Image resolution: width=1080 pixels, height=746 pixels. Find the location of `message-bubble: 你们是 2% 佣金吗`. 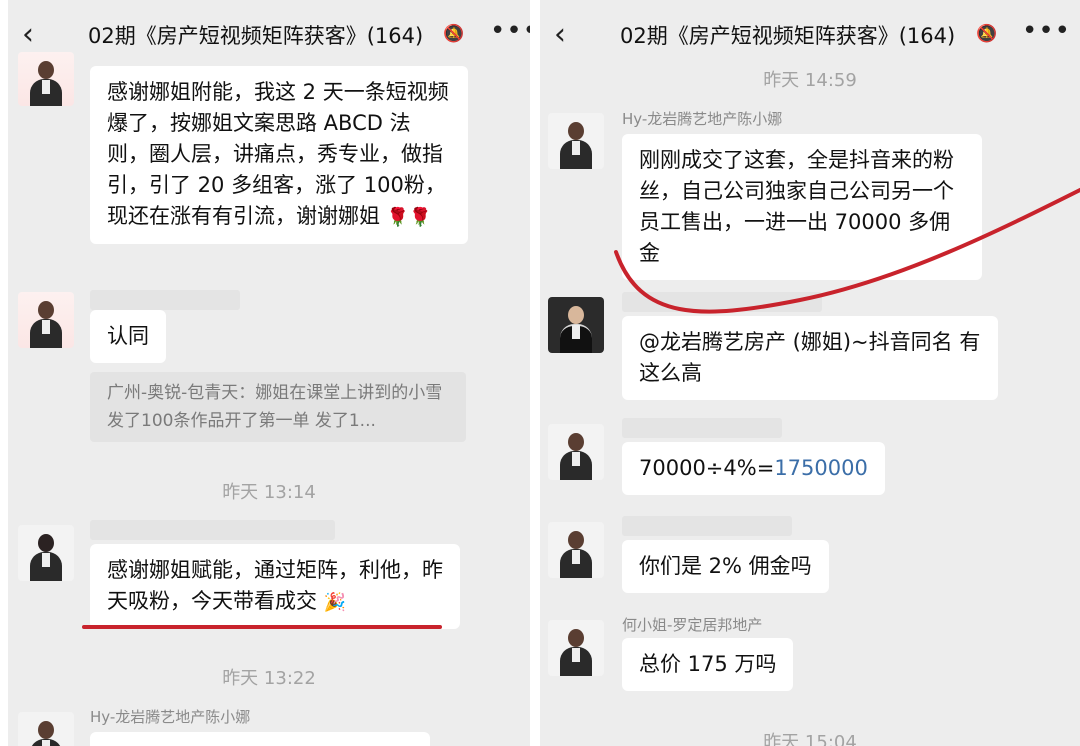

message-bubble: 你们是 2% 佣金吗 is located at coordinates (725, 566).